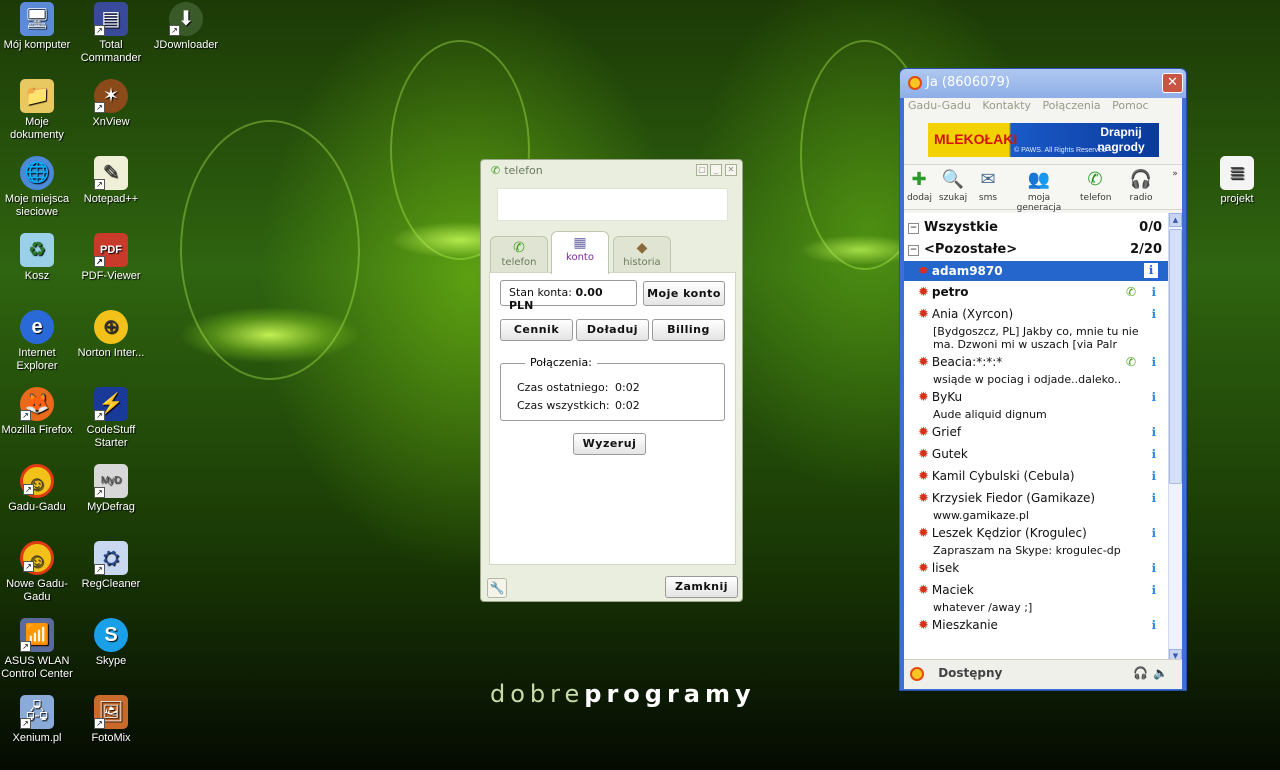  What do you see at coordinates (37, 258) in the screenshot?
I see `desktop-icon-recycle-bin: ♻ Kosz` at bounding box center [37, 258].